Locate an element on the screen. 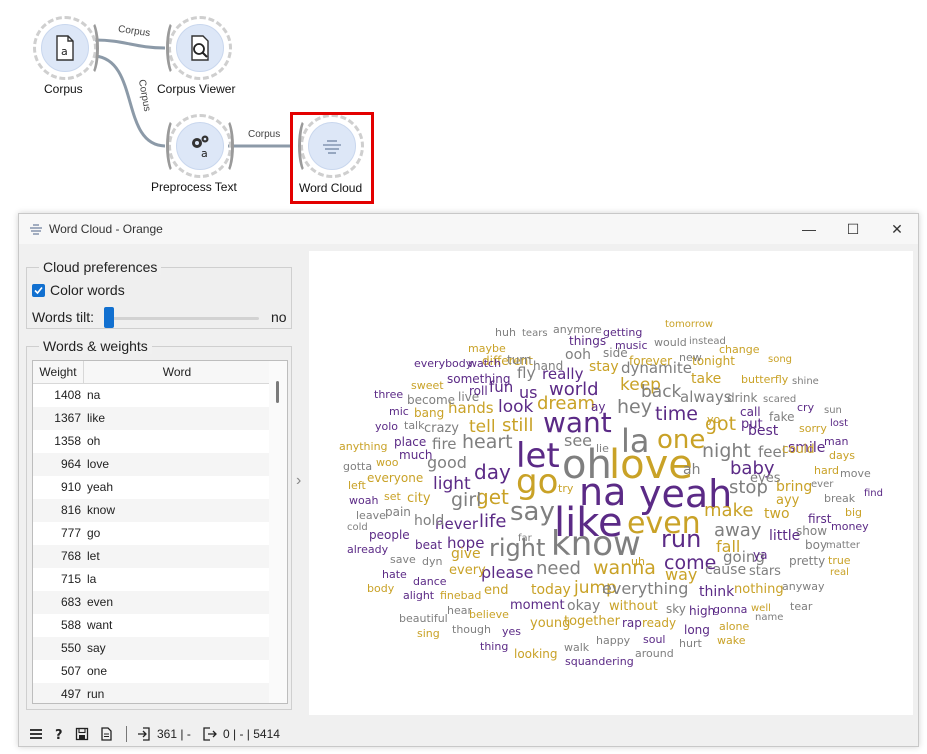 This screenshot has width=927, height=754. cloud-word: end is located at coordinates (496, 590).